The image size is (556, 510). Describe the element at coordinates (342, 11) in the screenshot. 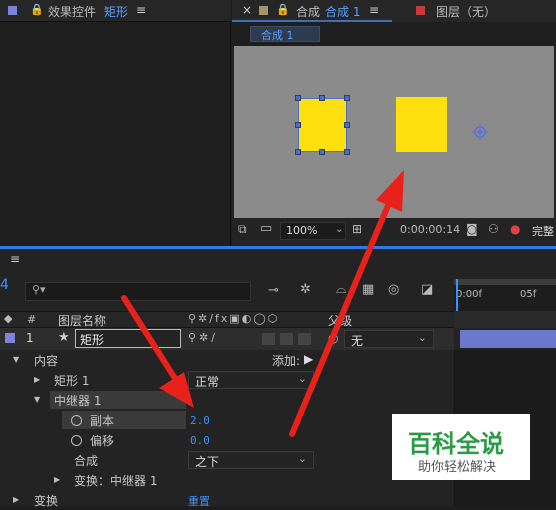

I see `comp-tab-name: 合成 1` at that location.